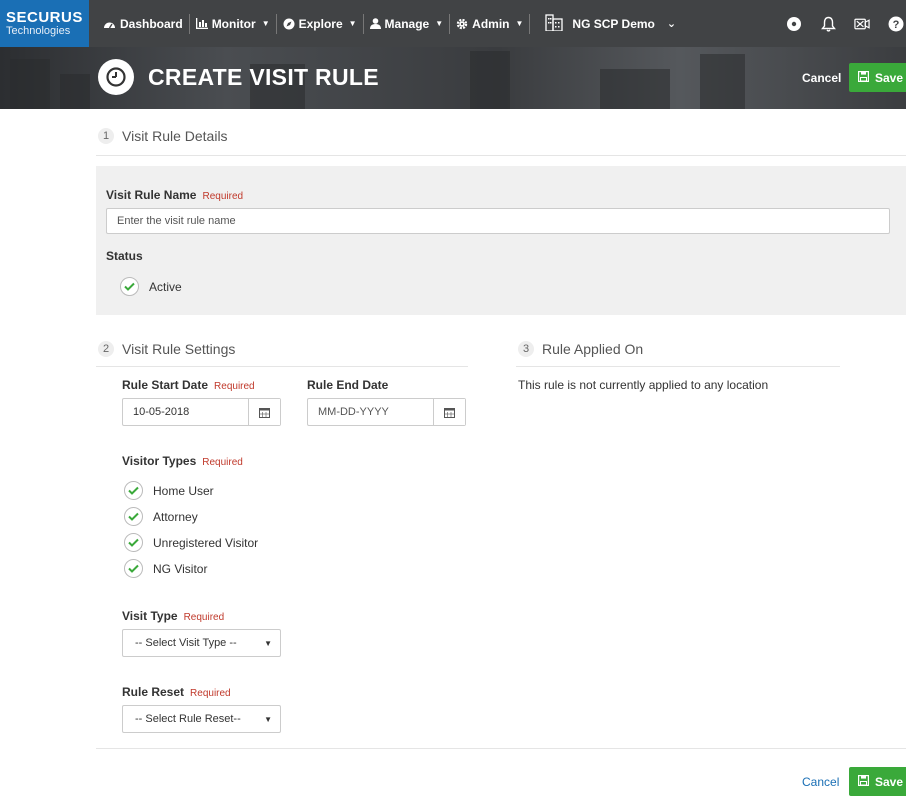 The image size is (906, 799). I want to click on rule-start-date-label: Rule Start Date Required, so click(188, 385).